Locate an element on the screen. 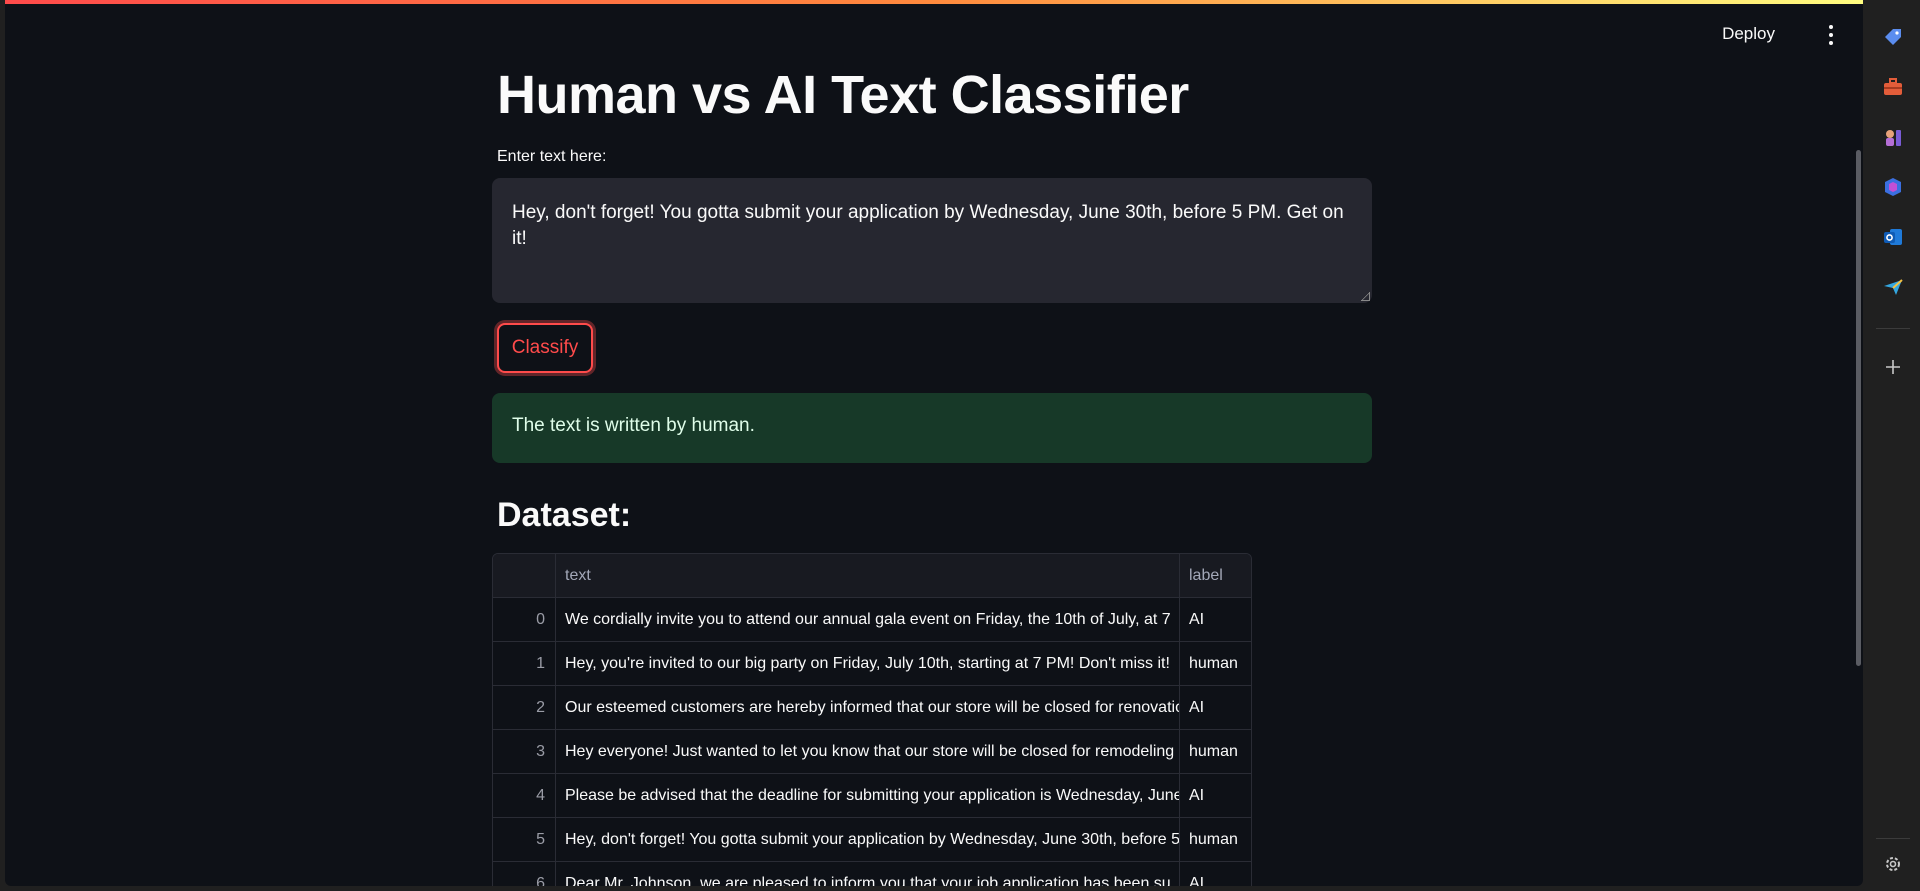 Image resolution: width=1920 pixels, height=891 pixels. row-index: 0 is located at coordinates (524, 619).